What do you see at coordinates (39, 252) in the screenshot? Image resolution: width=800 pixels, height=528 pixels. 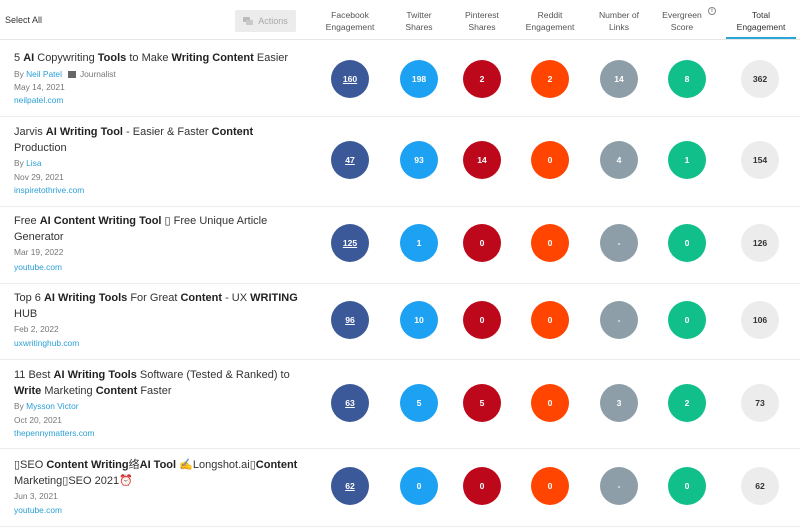 I see `article-date: Mar 19, 2022` at bounding box center [39, 252].